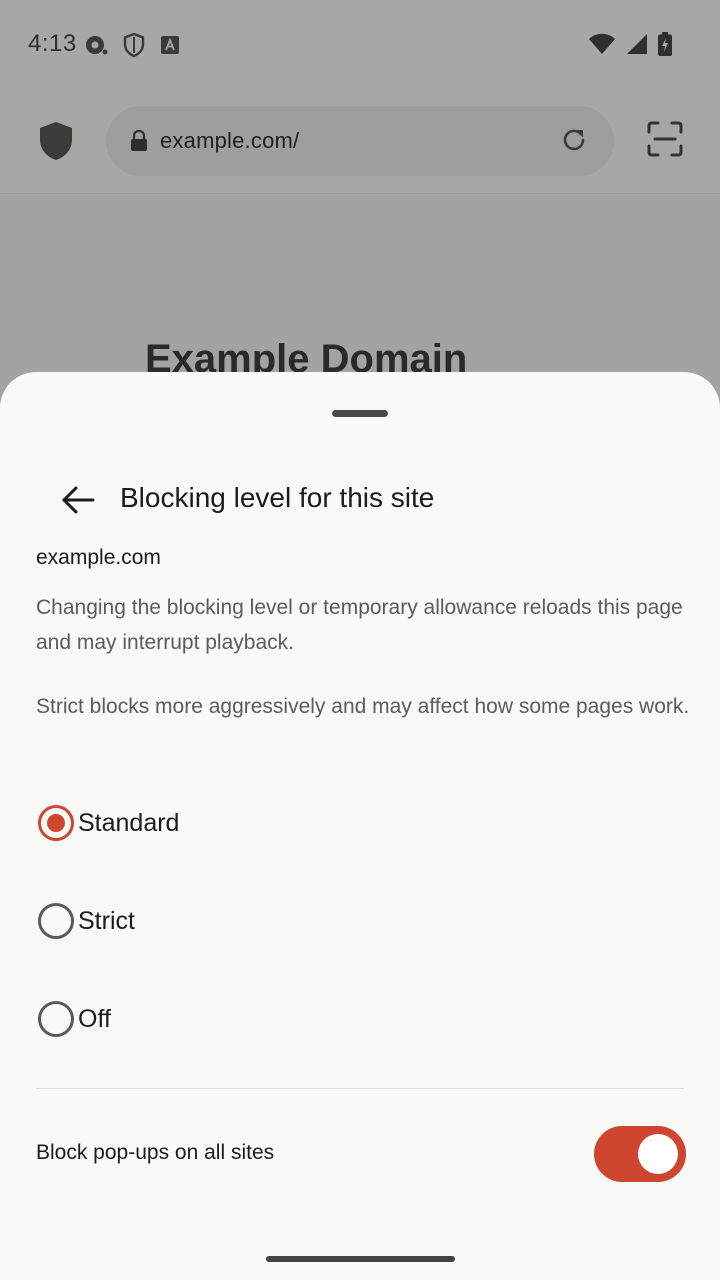 The image size is (720, 1280). I want to click on sheet-drag-handle, so click(360, 413).